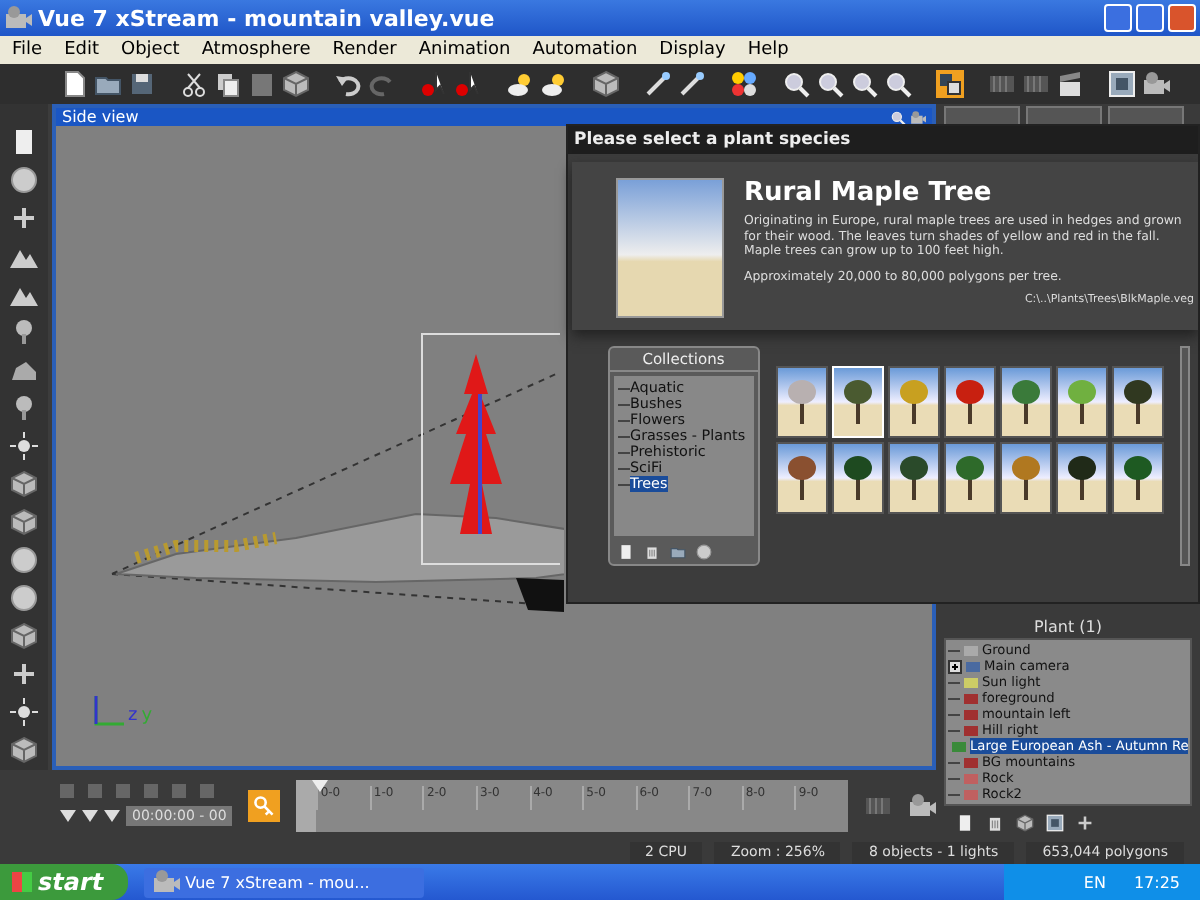  Describe the element at coordinates (142, 84) in the screenshot. I see `save-icon` at that location.